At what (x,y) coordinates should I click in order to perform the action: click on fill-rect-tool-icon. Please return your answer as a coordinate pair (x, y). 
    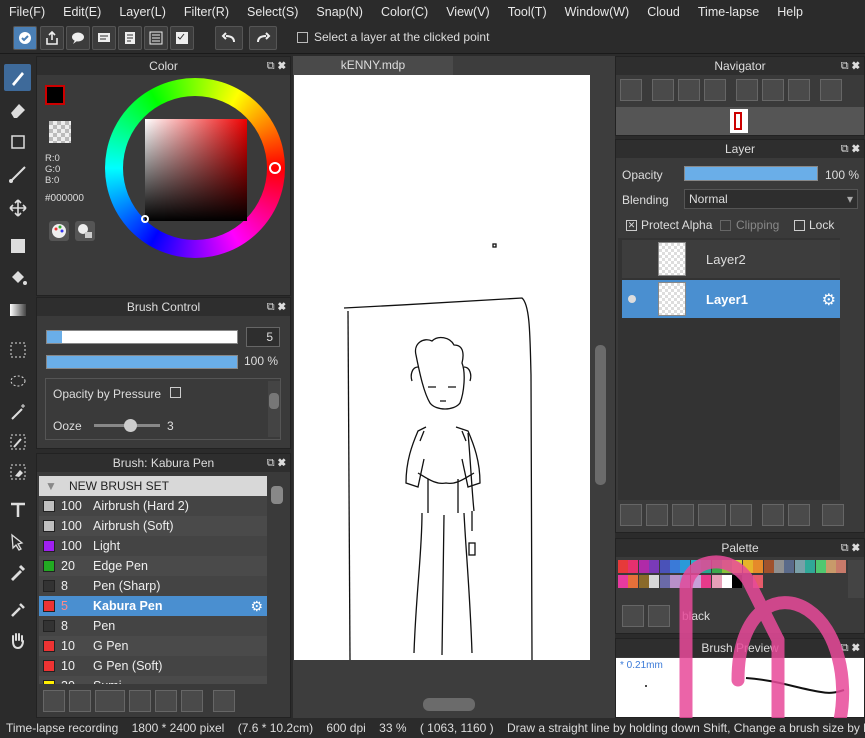
    Looking at the image, I should click on (17, 245).